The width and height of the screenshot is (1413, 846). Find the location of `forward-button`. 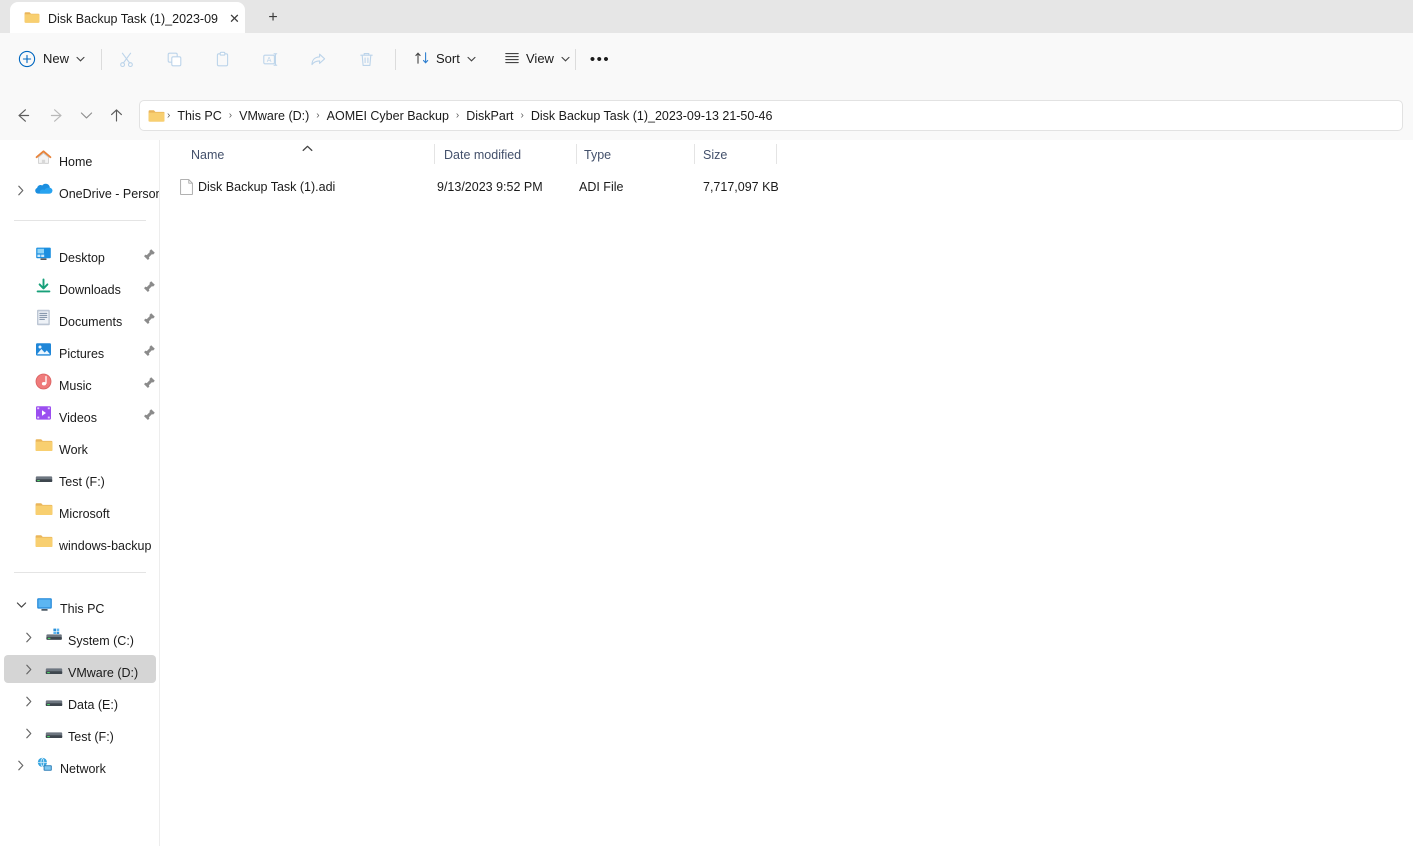

forward-button is located at coordinates (57, 115).